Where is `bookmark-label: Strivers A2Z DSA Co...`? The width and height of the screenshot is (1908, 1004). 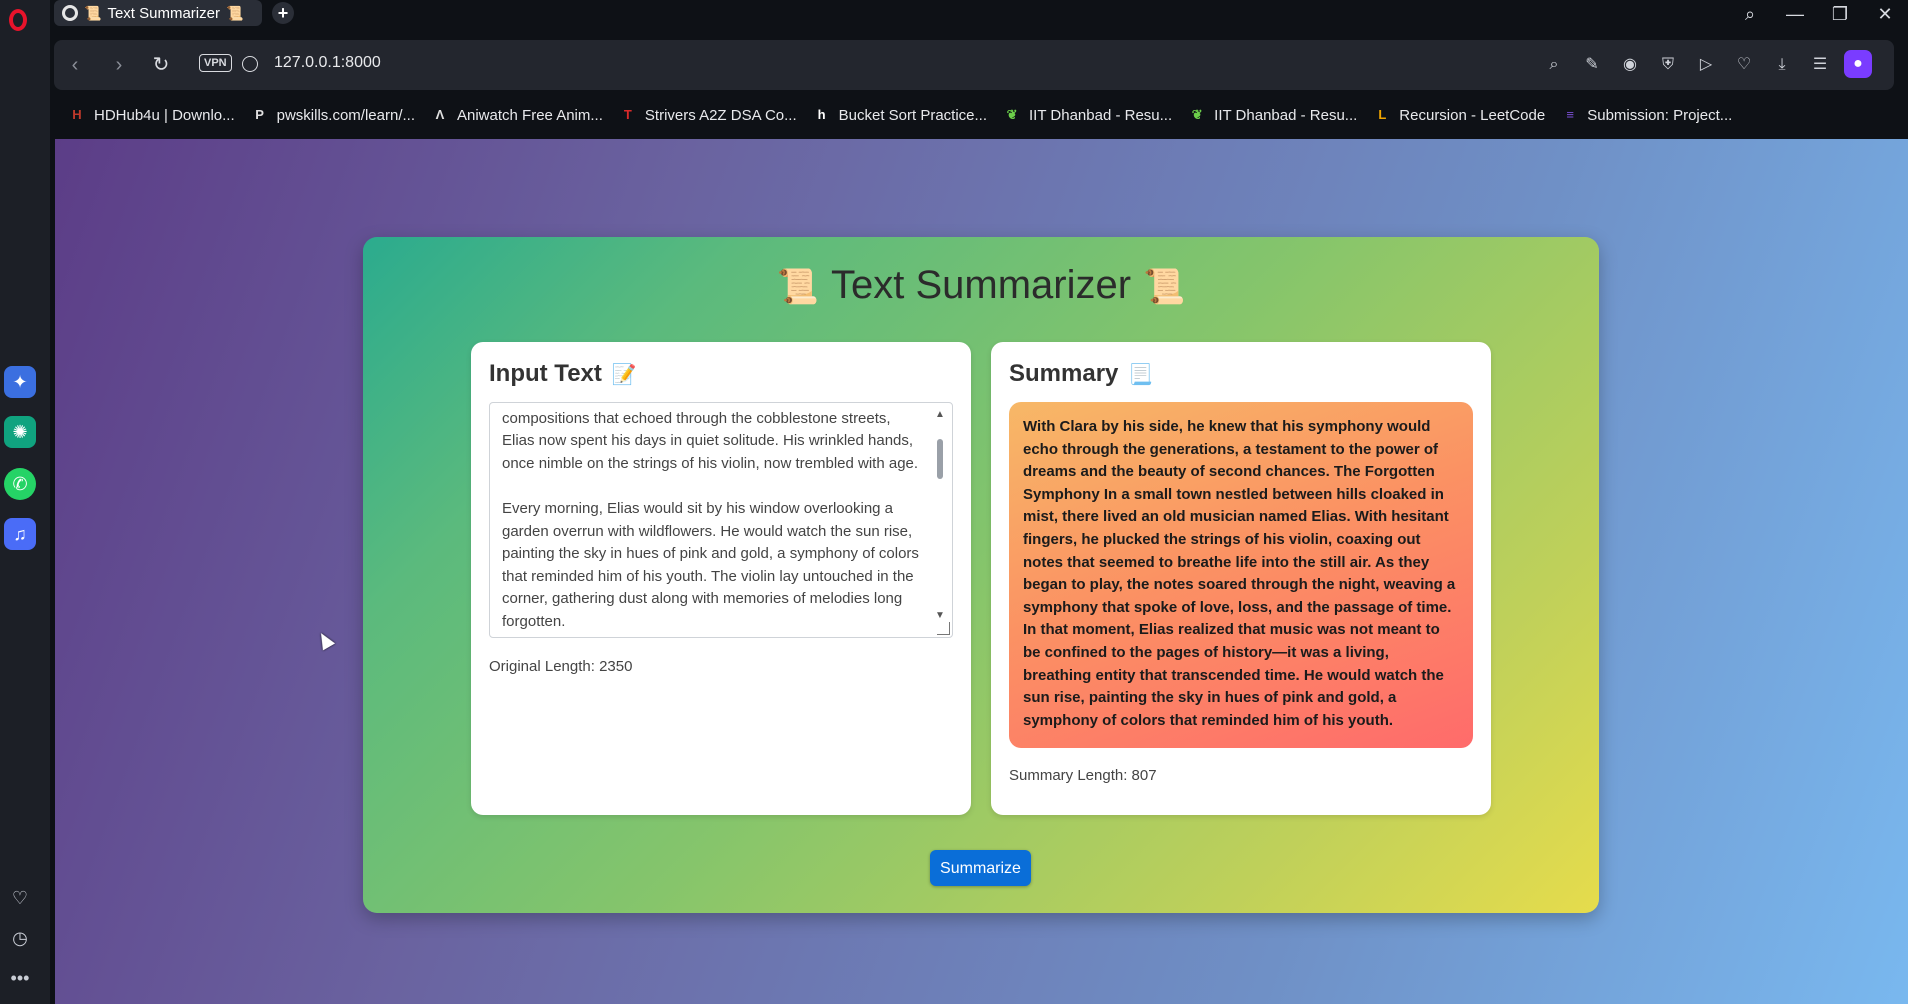
bookmark-label: Strivers A2Z DSA Co... is located at coordinates (720, 115).